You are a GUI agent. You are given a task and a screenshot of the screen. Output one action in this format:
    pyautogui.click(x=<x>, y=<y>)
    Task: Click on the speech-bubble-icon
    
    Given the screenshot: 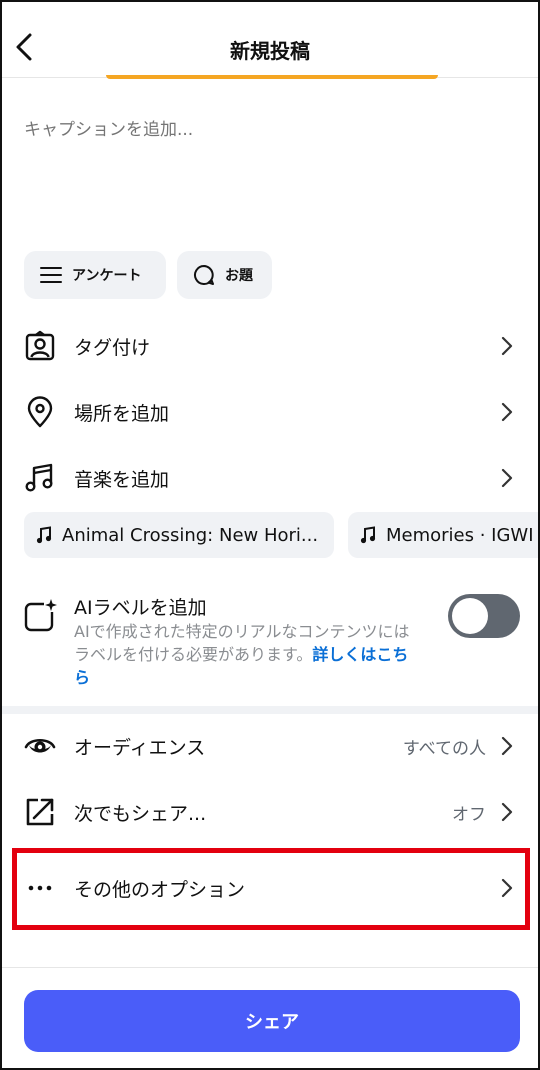 What is the action you would take?
    pyautogui.click(x=204, y=275)
    